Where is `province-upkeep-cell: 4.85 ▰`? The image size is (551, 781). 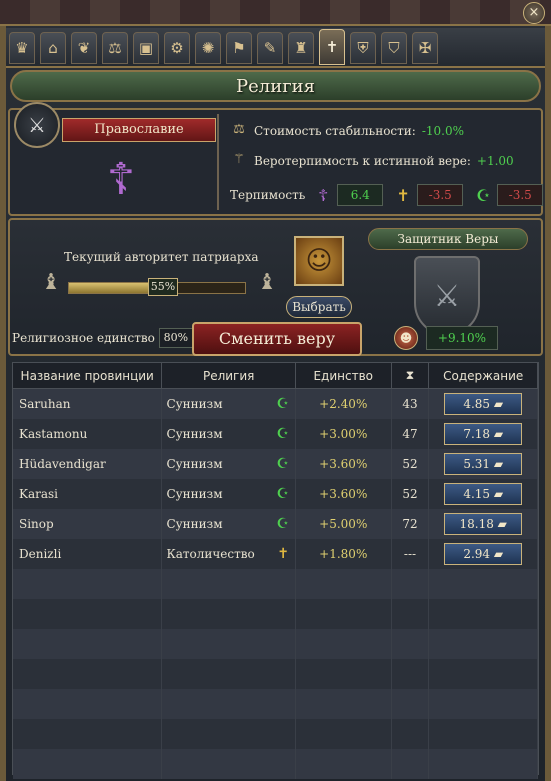 province-upkeep-cell: 4.85 ▰ is located at coordinates (484, 404).